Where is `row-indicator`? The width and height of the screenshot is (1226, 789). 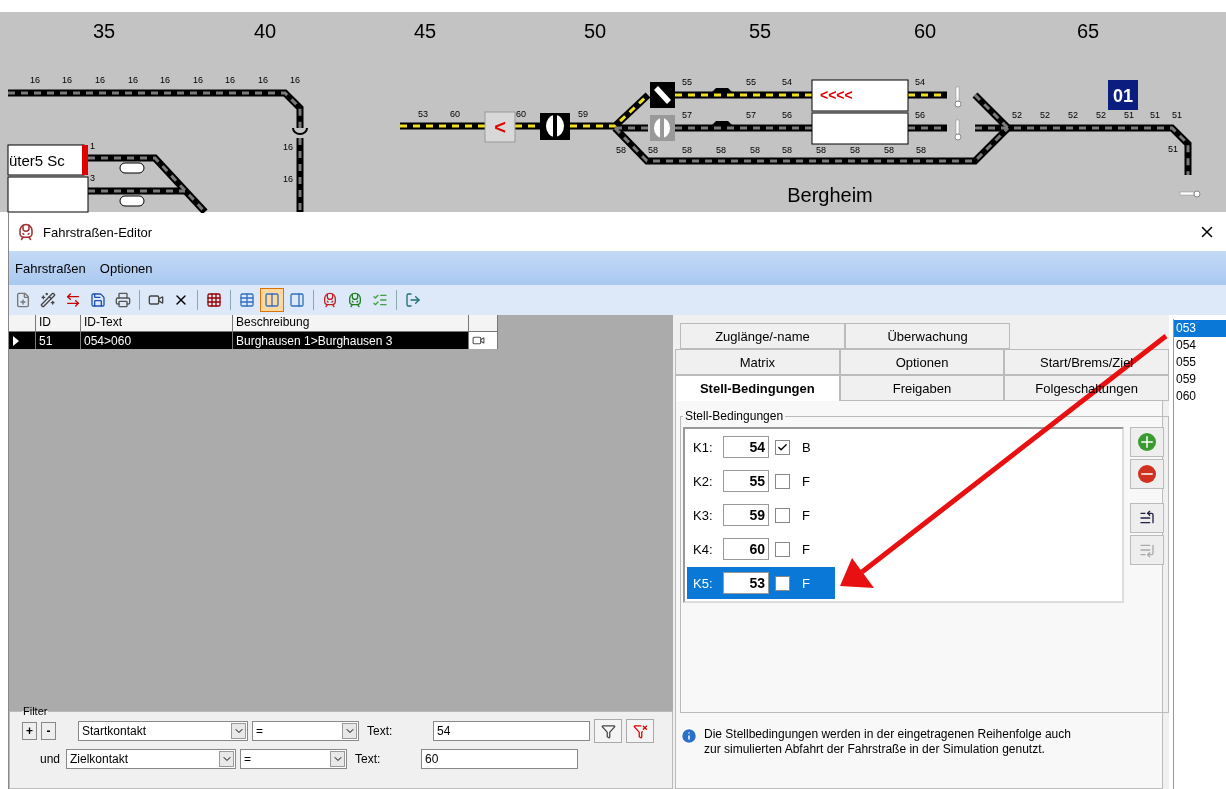 row-indicator is located at coordinates (22, 340).